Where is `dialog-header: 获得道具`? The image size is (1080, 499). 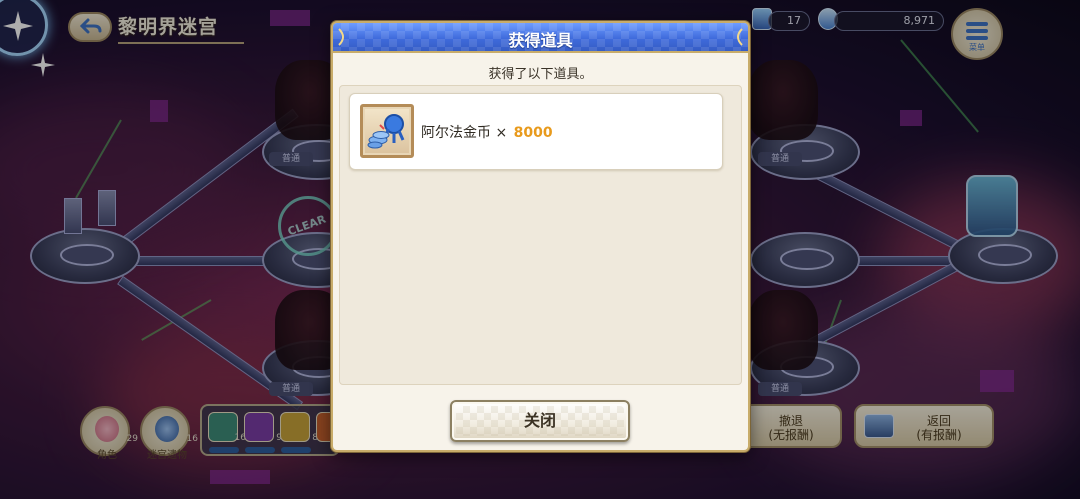 dialog-header: 获得道具 is located at coordinates (540, 38).